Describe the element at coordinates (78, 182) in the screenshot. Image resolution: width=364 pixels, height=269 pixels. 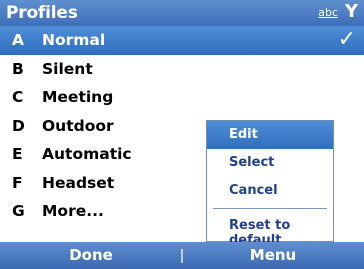
I see `profile-label: Headset` at that location.